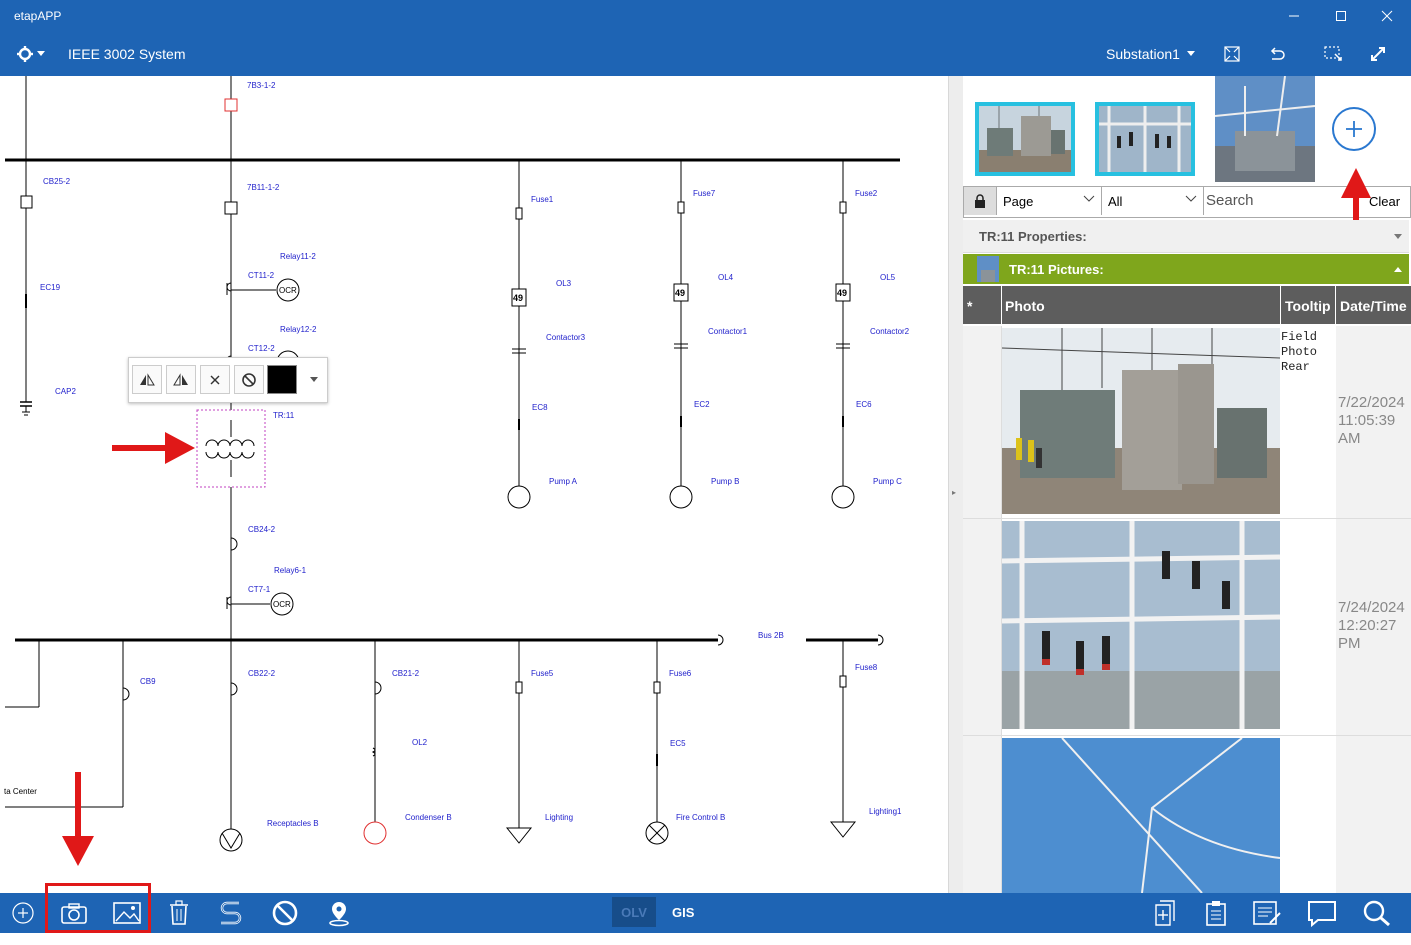 This screenshot has height=945, width=1411. What do you see at coordinates (261, 275) in the screenshot?
I see `label-ct11: CT11-2` at bounding box center [261, 275].